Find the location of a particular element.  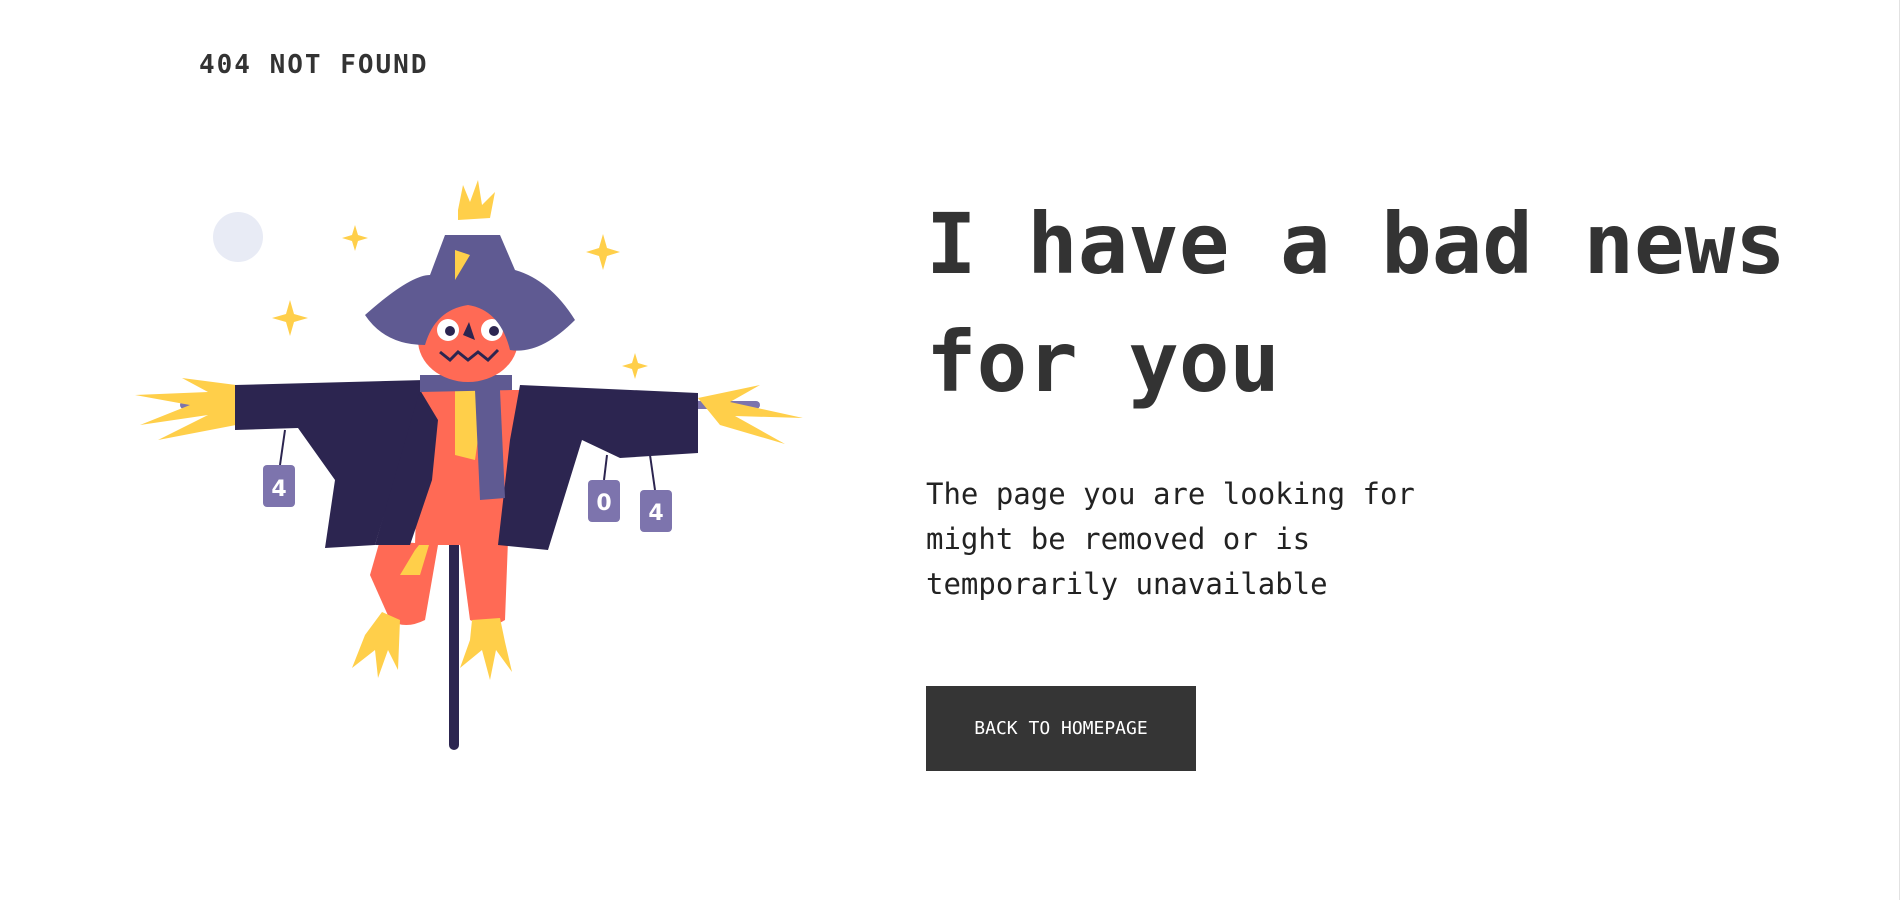

hat-straw is located at coordinates (476, 200).